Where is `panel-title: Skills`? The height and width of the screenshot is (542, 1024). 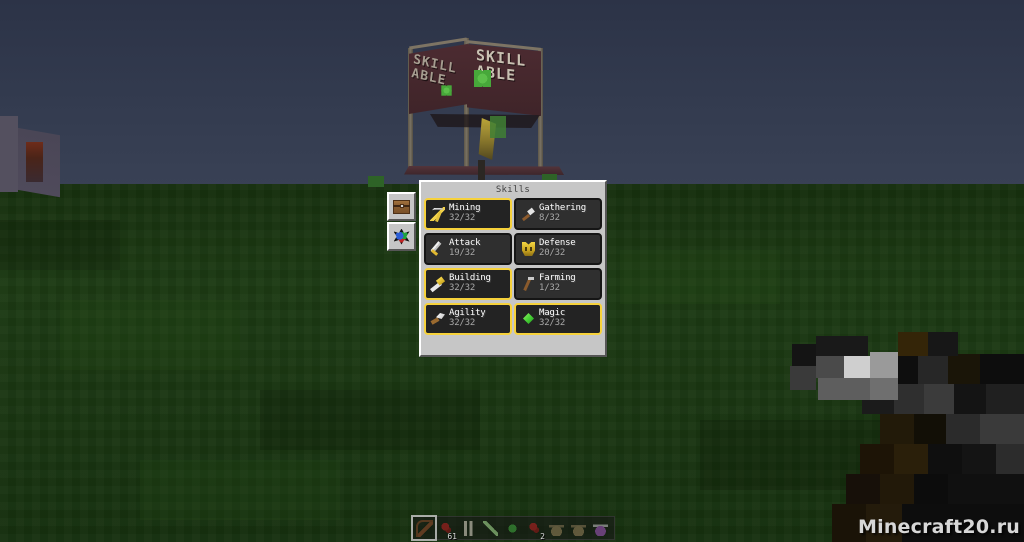
panel-title: Skills is located at coordinates (513, 190).